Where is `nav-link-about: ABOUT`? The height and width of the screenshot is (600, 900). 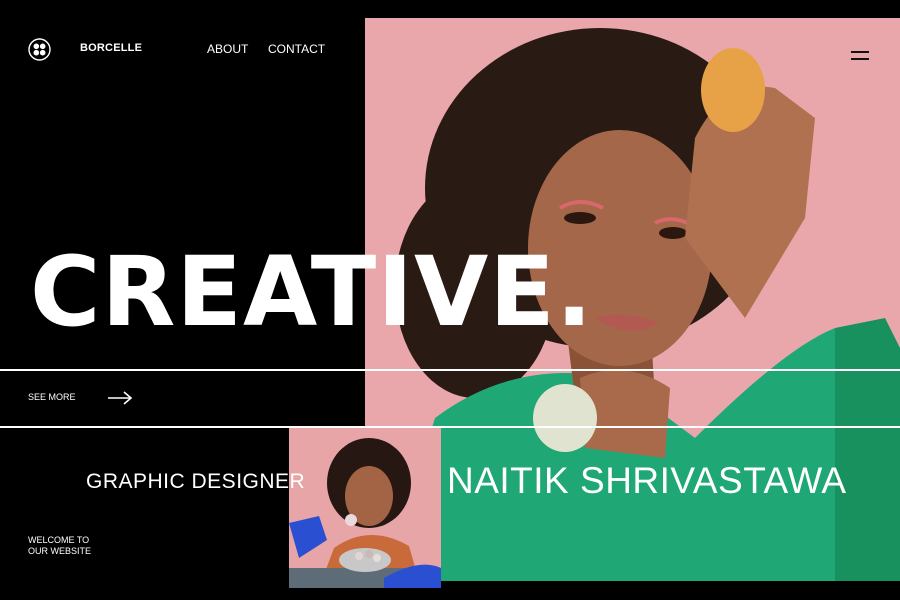
nav-link-about: ABOUT is located at coordinates (227, 49).